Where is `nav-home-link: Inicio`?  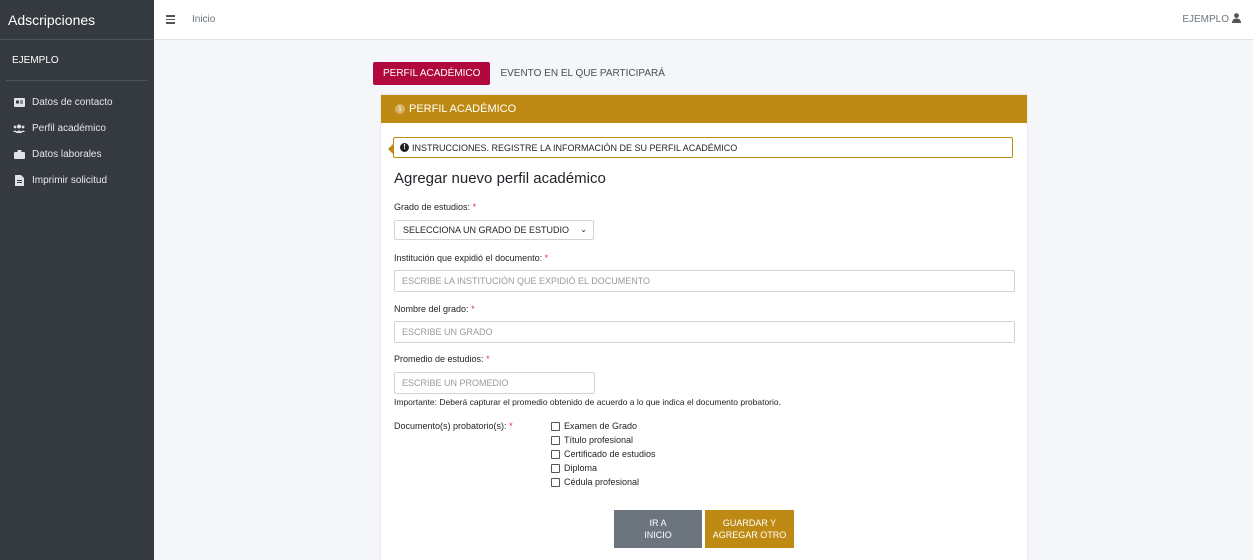 nav-home-link: Inicio is located at coordinates (203, 19).